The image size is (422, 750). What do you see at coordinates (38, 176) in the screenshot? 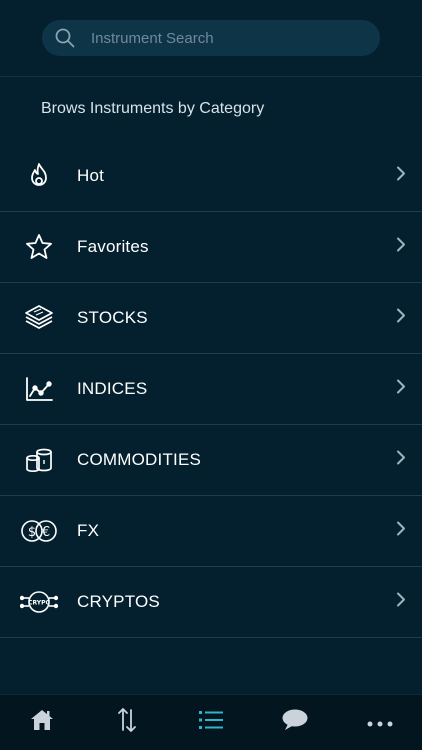
I see `flame-icon` at bounding box center [38, 176].